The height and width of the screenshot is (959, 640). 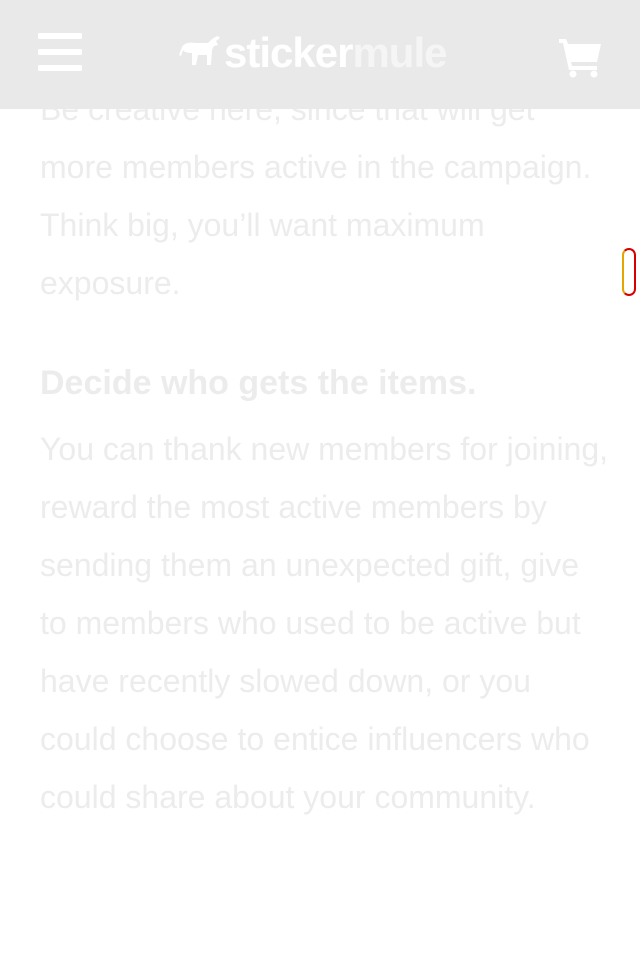 What do you see at coordinates (60, 53) in the screenshot?
I see `hamburger-menu-icon` at bounding box center [60, 53].